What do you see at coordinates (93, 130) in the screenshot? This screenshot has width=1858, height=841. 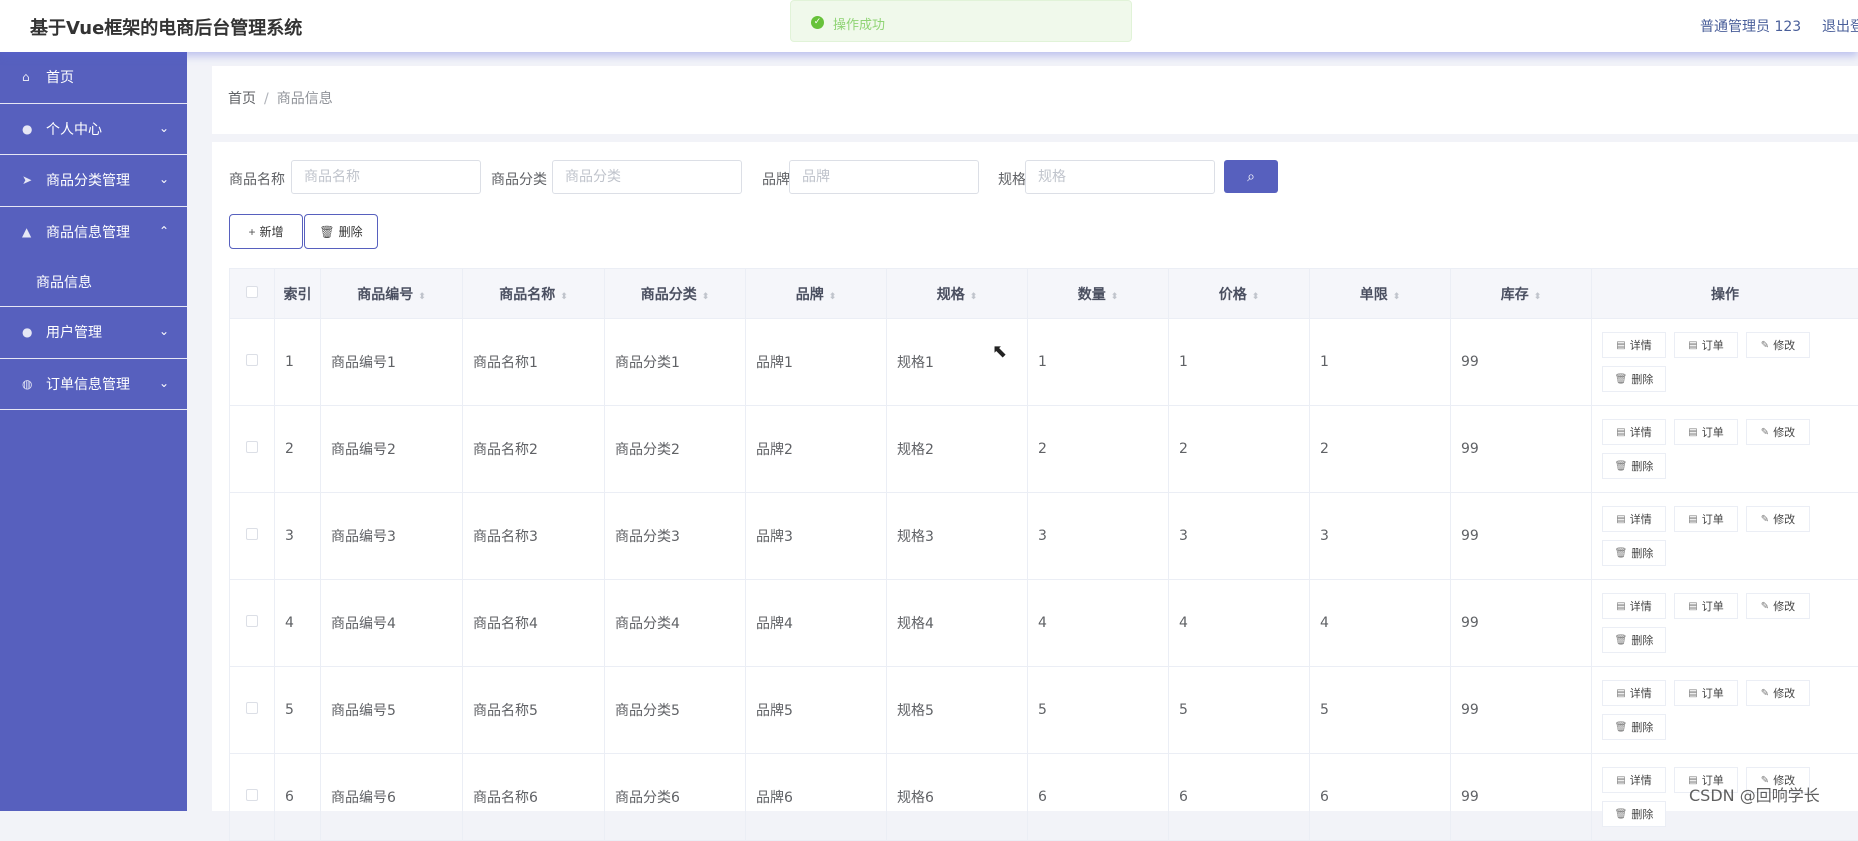 I see `sidebar-item-profile: ● 个人中心 ⌄` at bounding box center [93, 130].